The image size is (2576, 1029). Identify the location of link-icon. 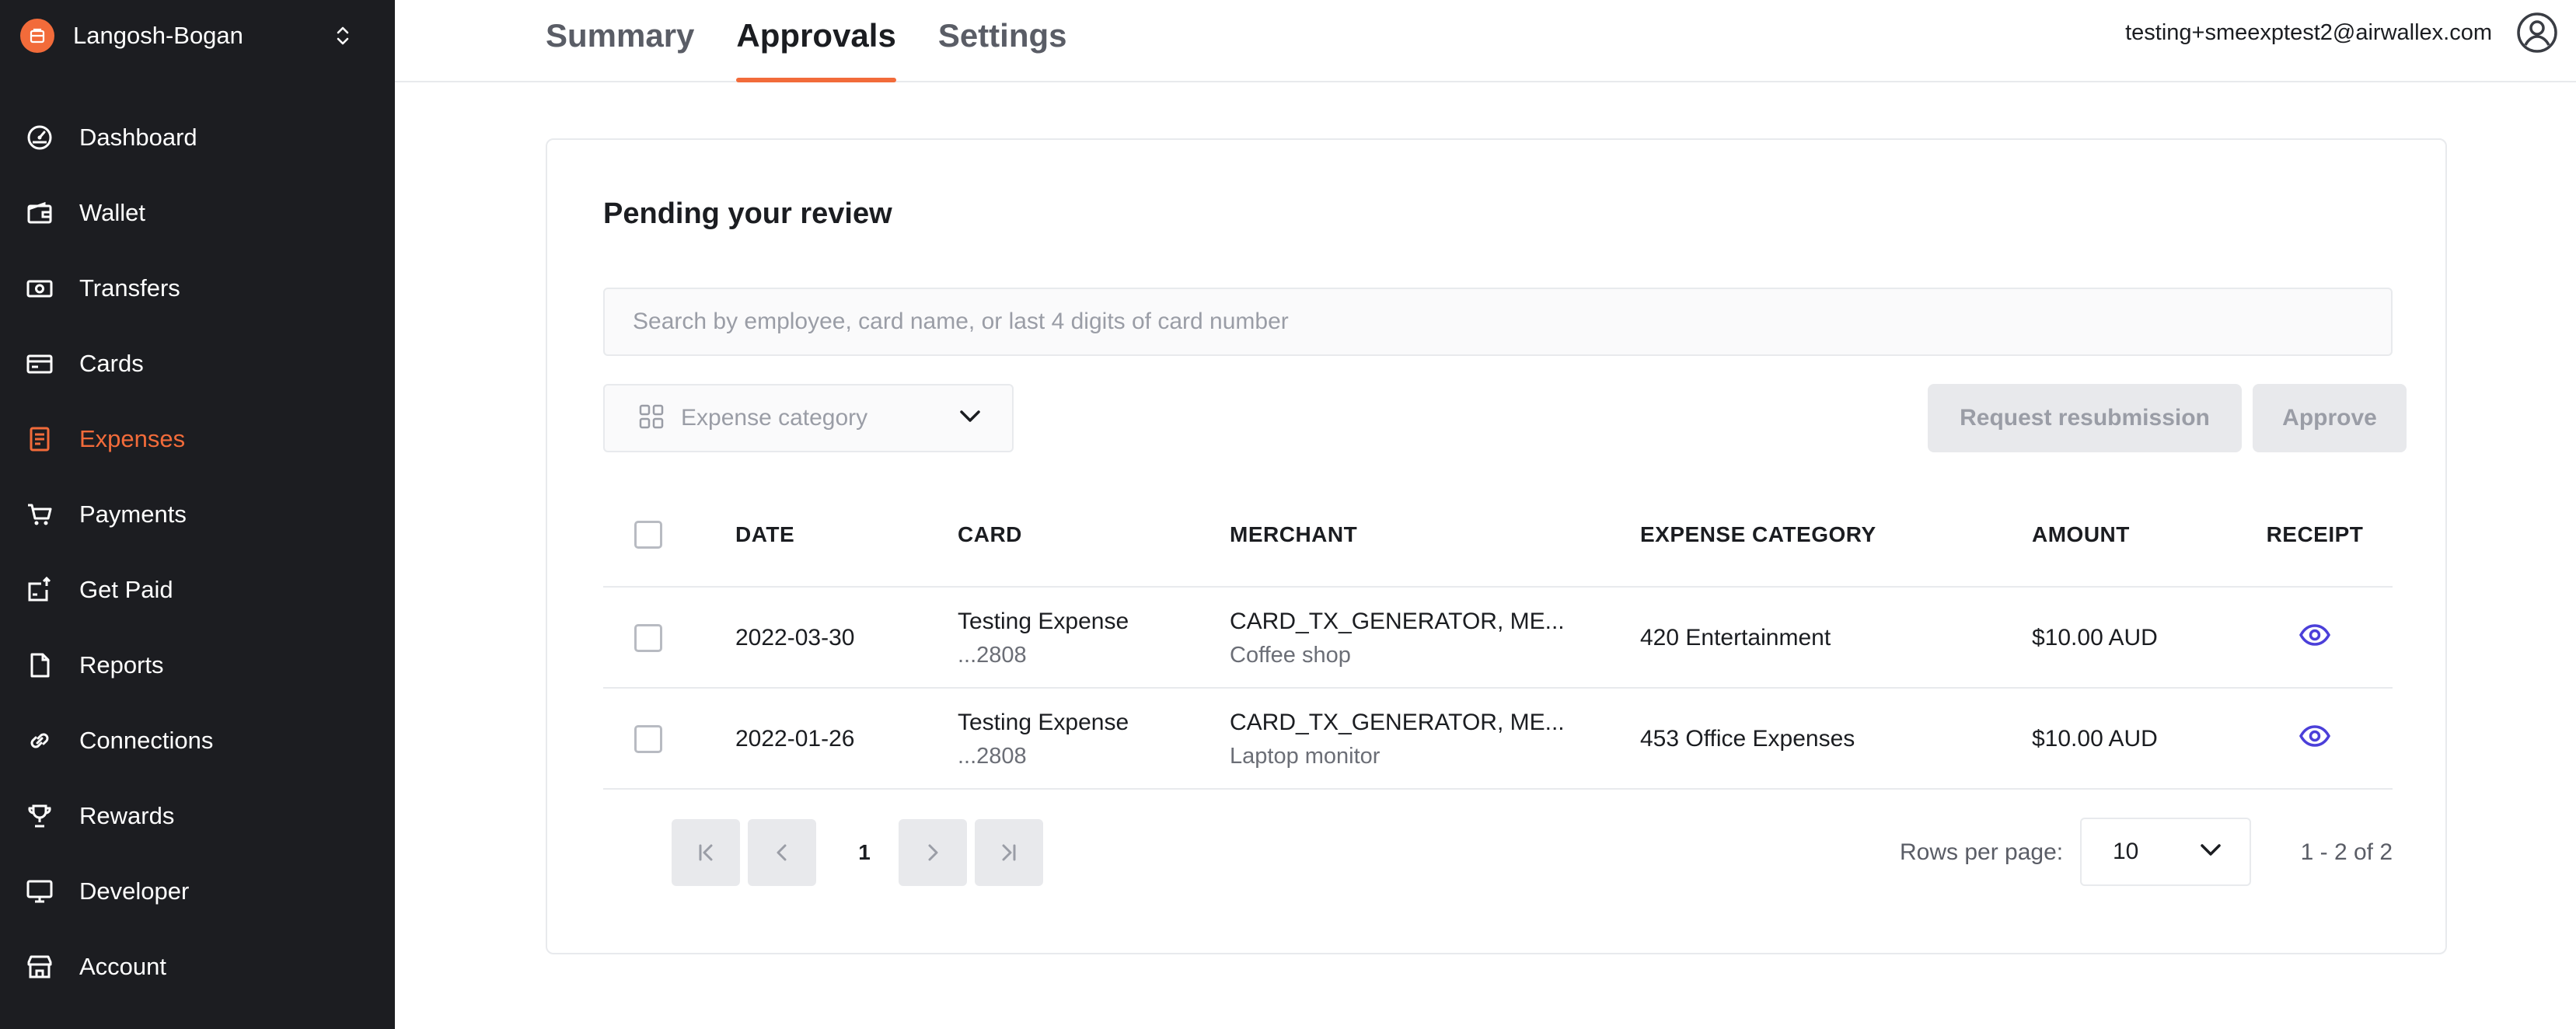
(40, 740).